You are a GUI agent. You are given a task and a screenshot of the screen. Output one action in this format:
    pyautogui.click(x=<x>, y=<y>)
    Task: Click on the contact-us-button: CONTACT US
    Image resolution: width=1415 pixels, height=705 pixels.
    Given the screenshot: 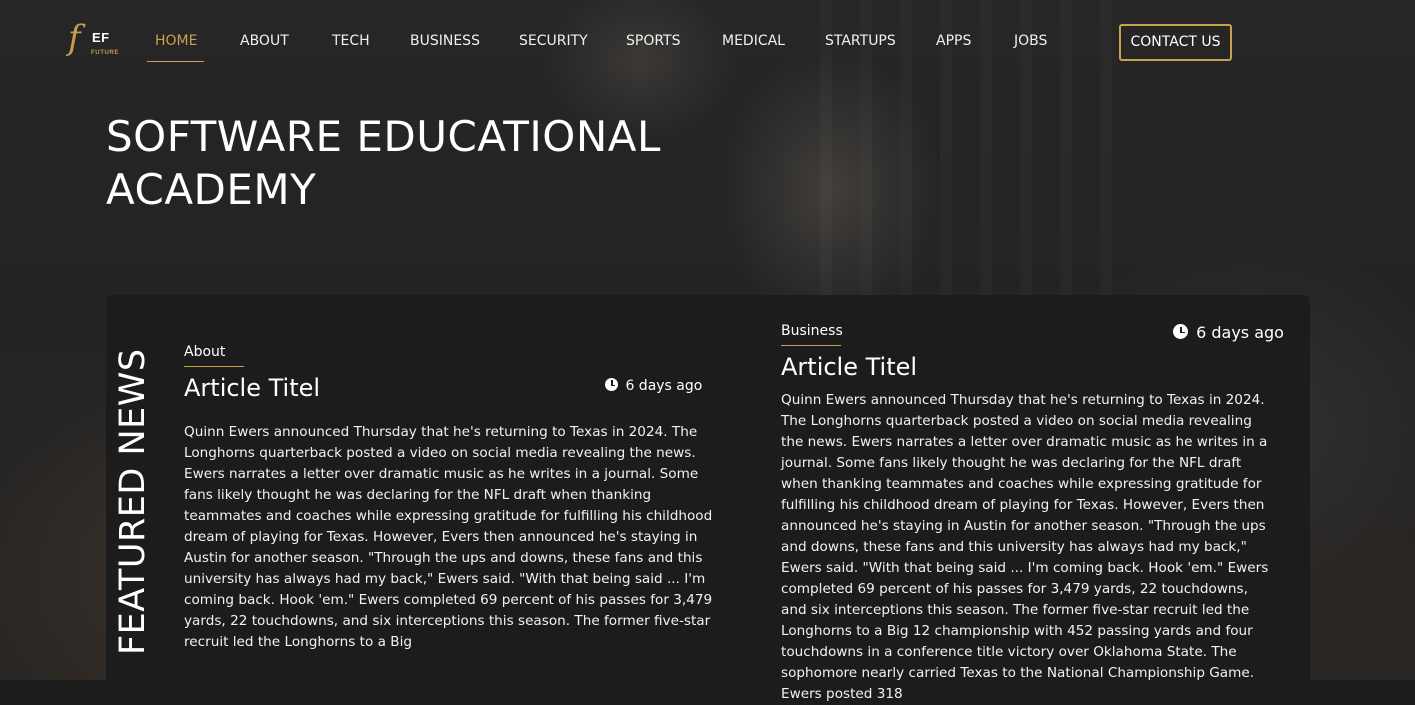 What is the action you would take?
    pyautogui.click(x=1175, y=42)
    